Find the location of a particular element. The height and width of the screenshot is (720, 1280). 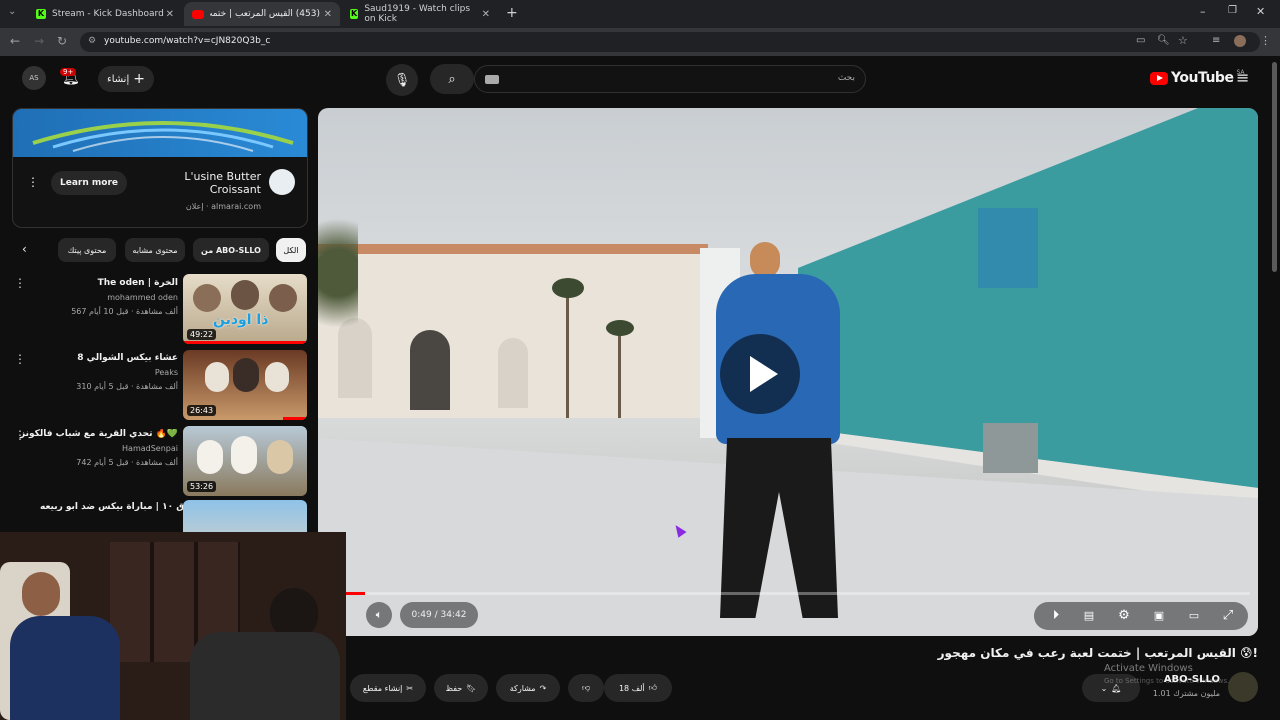

scissors-icon: ✂ is located at coordinates (410, 688).